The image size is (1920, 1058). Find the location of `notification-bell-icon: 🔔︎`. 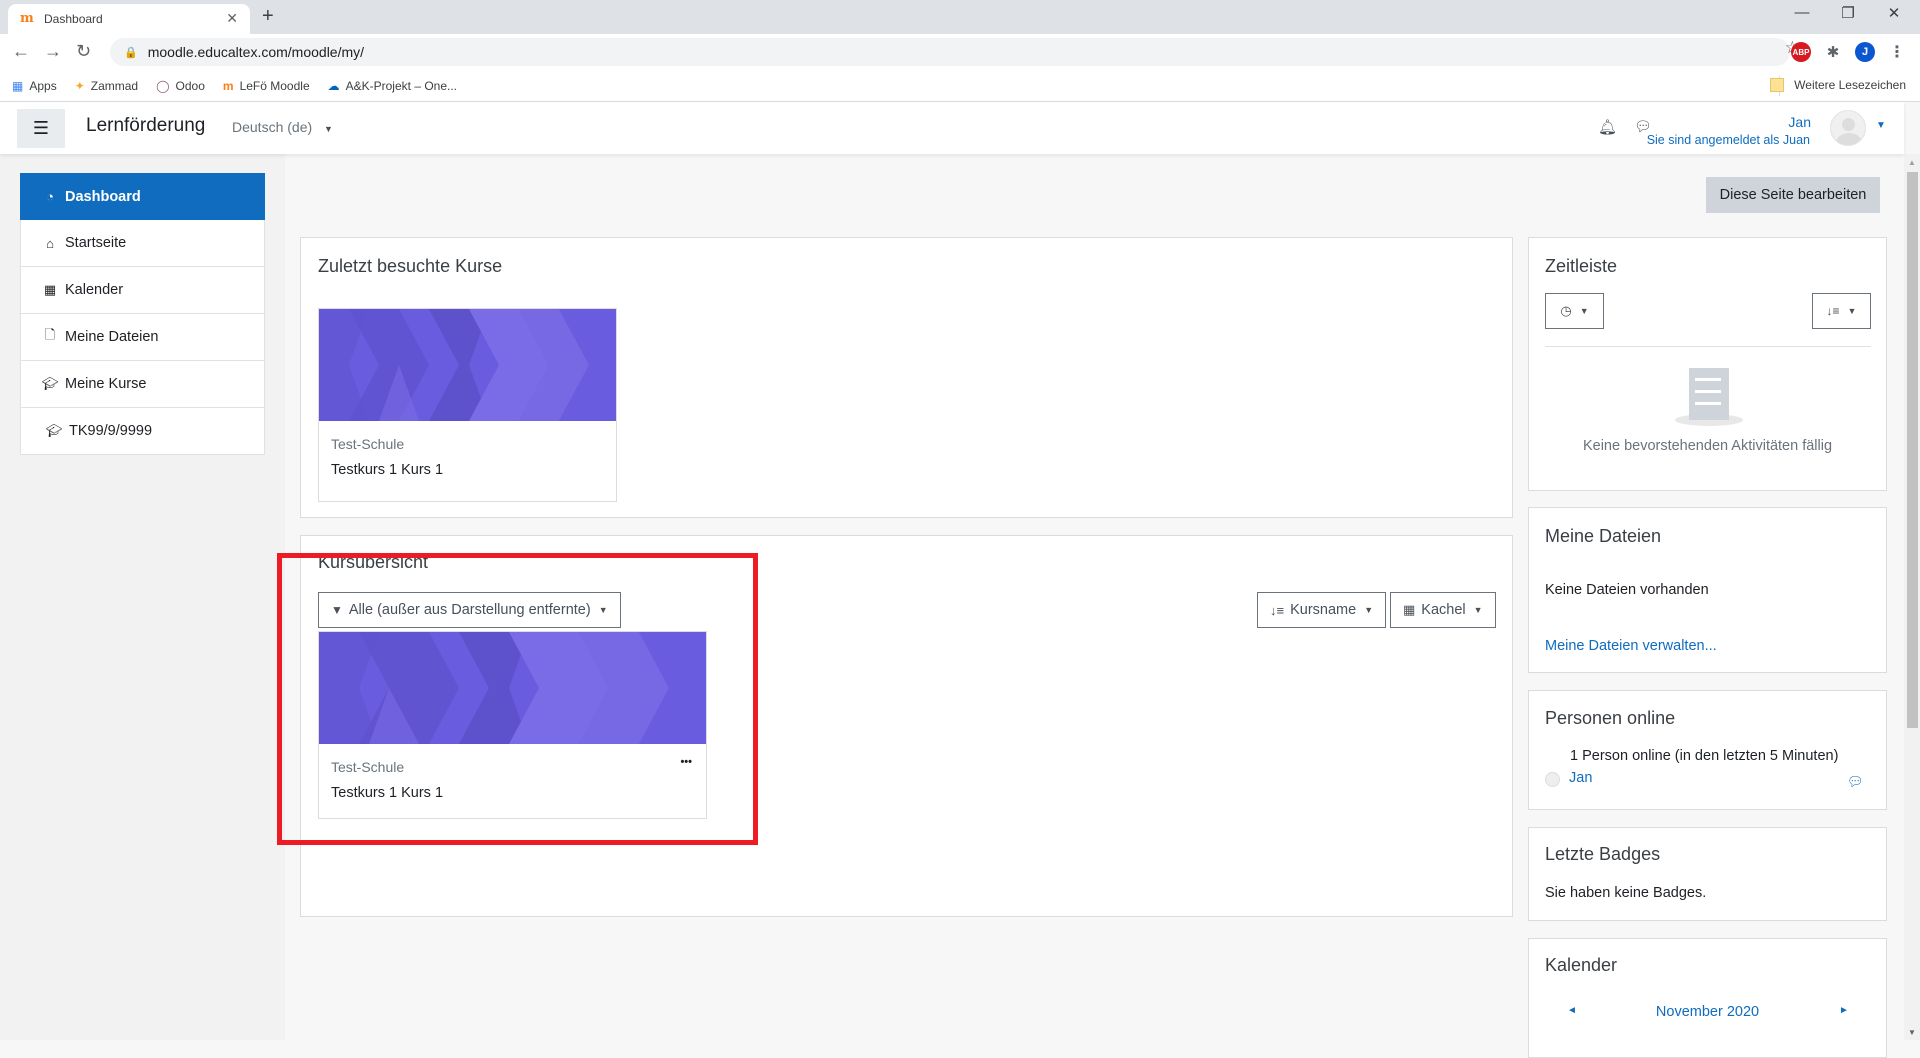

notification-bell-icon: 🔔︎ is located at coordinates (1607, 127).